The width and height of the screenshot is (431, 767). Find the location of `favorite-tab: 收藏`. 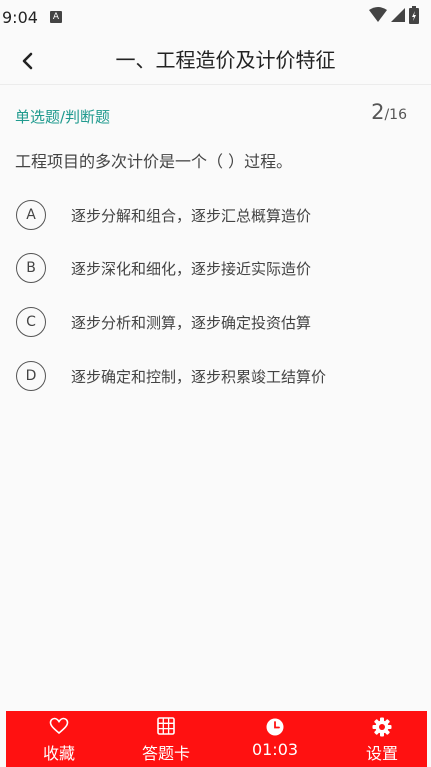

favorite-tab: 收藏 is located at coordinates (59, 739).